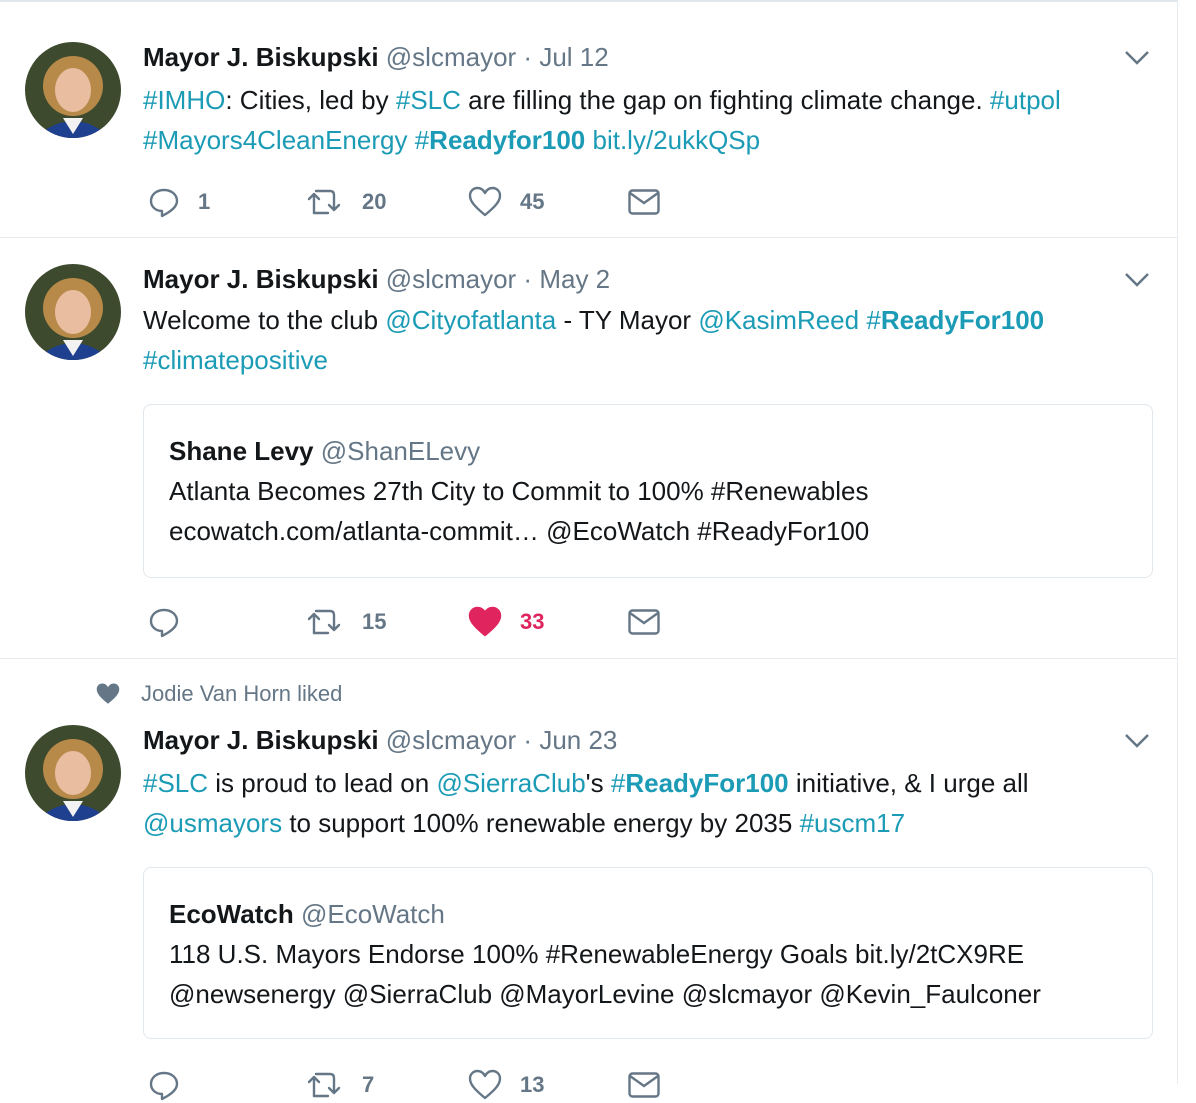  I want to click on like-button: 13, so click(506, 1085).